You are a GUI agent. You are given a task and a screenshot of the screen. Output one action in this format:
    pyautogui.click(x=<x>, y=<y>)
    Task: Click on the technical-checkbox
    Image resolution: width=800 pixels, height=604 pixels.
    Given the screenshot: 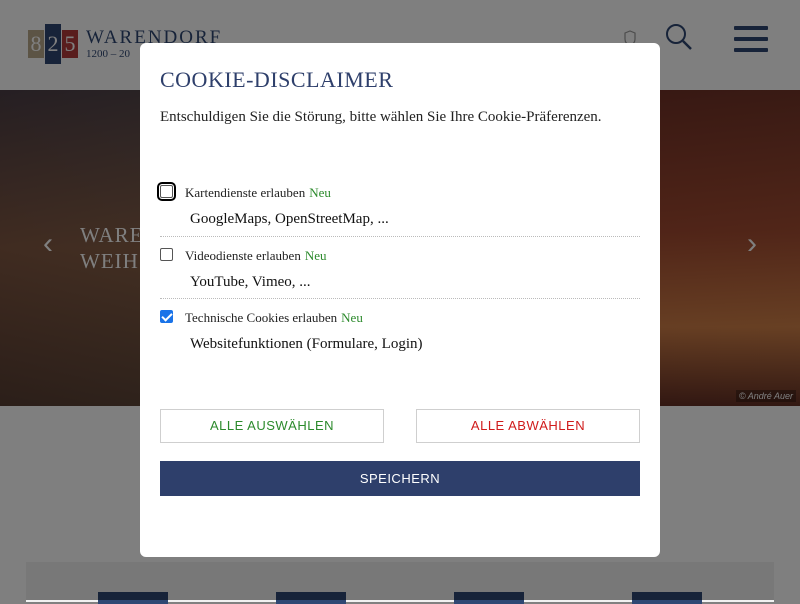 What is the action you would take?
    pyautogui.click(x=166, y=316)
    